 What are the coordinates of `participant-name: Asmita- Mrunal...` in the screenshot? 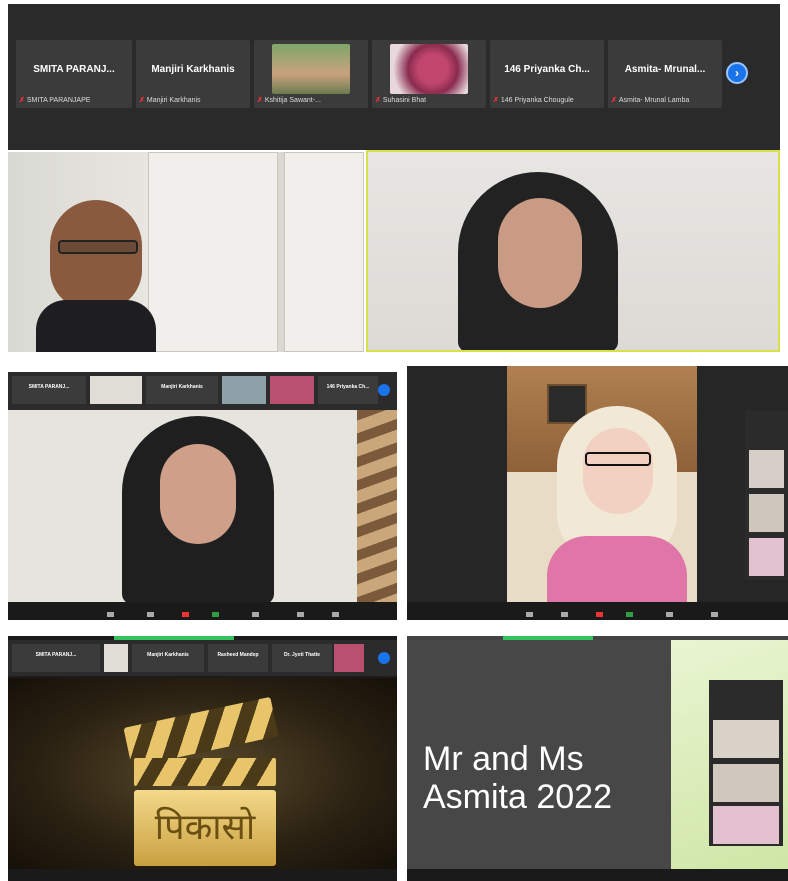 It's located at (665, 69).